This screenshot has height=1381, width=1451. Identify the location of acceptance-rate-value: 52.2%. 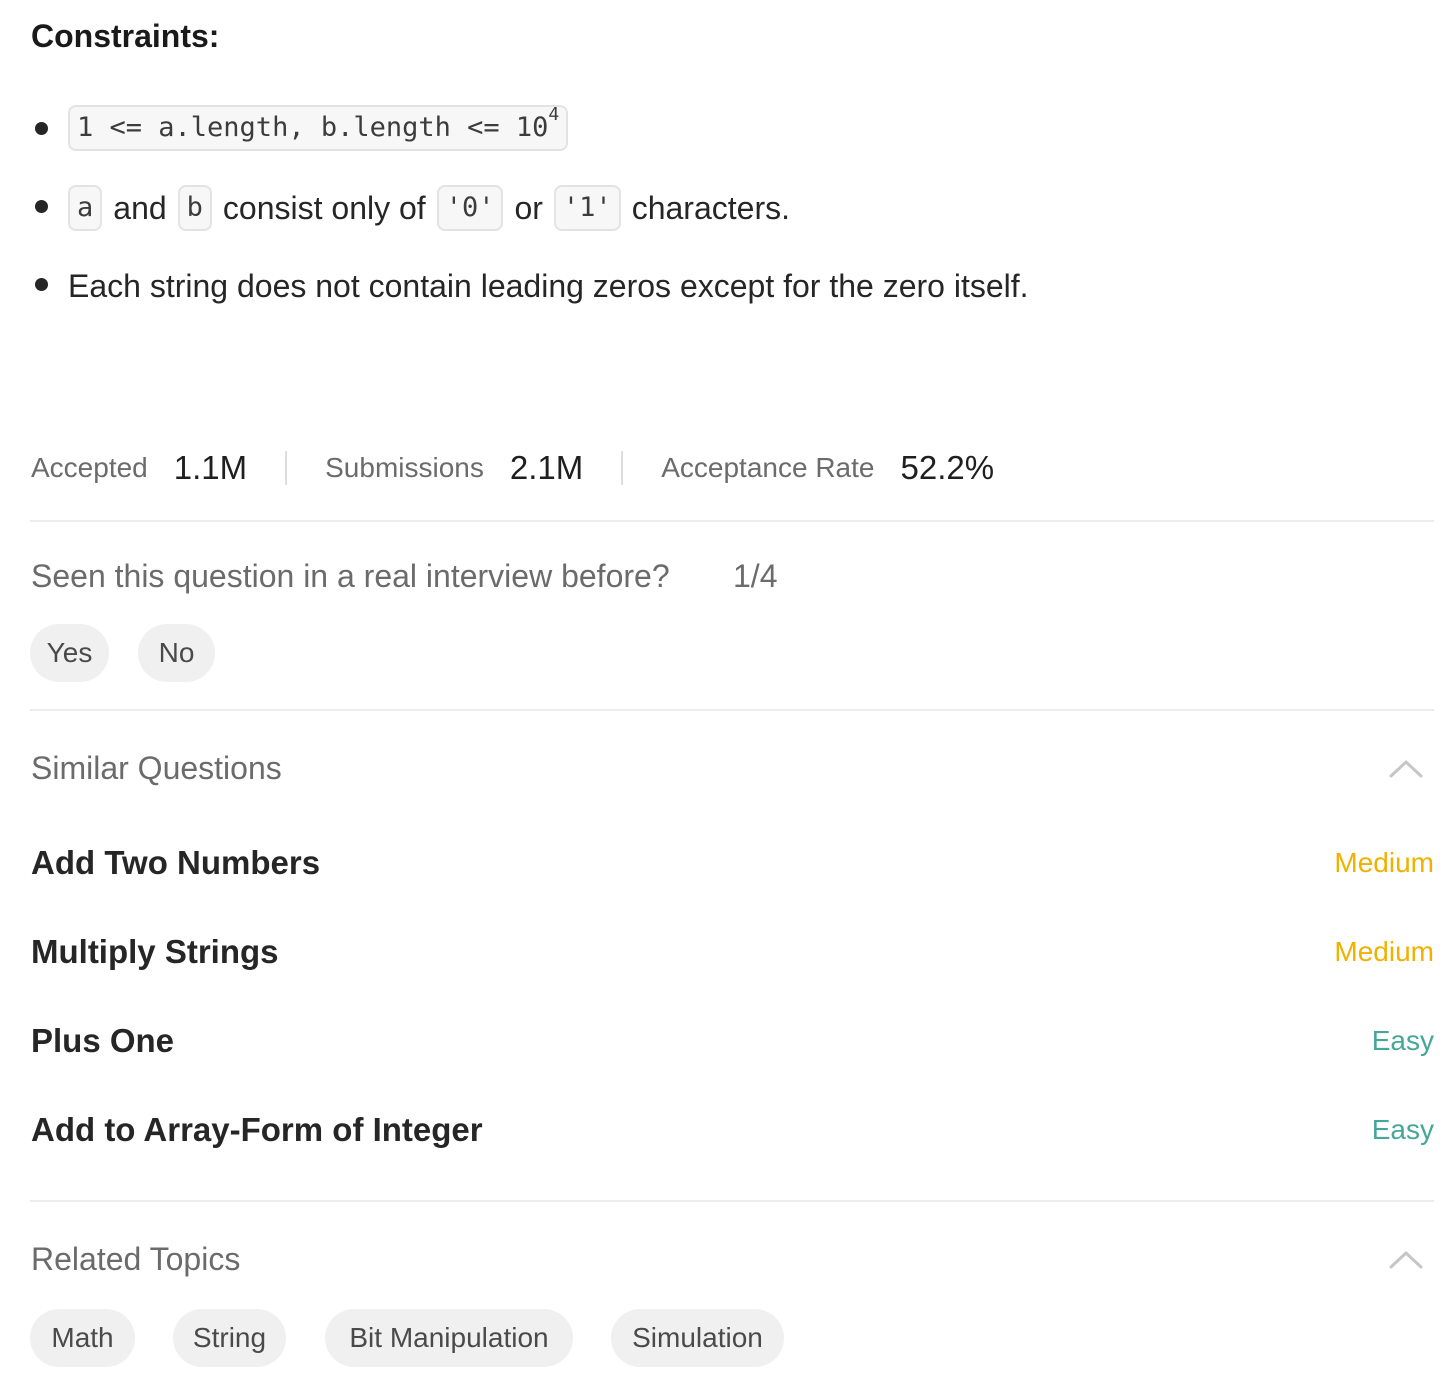
(947, 467).